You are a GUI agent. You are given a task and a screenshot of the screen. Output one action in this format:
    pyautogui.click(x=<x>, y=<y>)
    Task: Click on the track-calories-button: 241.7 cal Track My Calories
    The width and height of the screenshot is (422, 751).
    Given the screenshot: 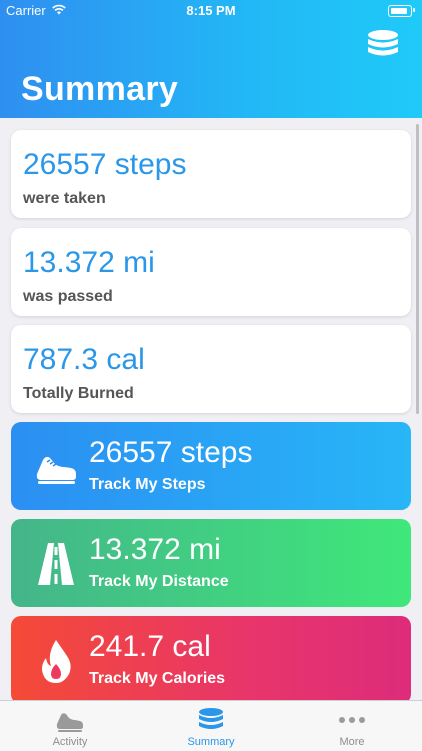 What is the action you would take?
    pyautogui.click(x=211, y=658)
    